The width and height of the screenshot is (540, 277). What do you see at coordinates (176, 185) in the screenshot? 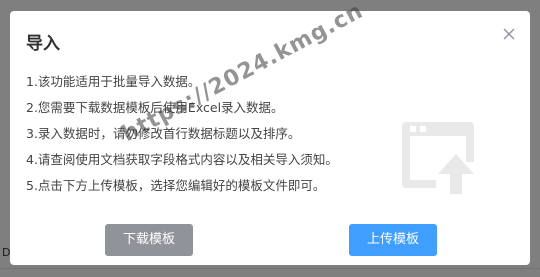
I see `instruction-item: 5.点击下方上传模板，选择您编辑好的模板文件即可。` at bounding box center [176, 185].